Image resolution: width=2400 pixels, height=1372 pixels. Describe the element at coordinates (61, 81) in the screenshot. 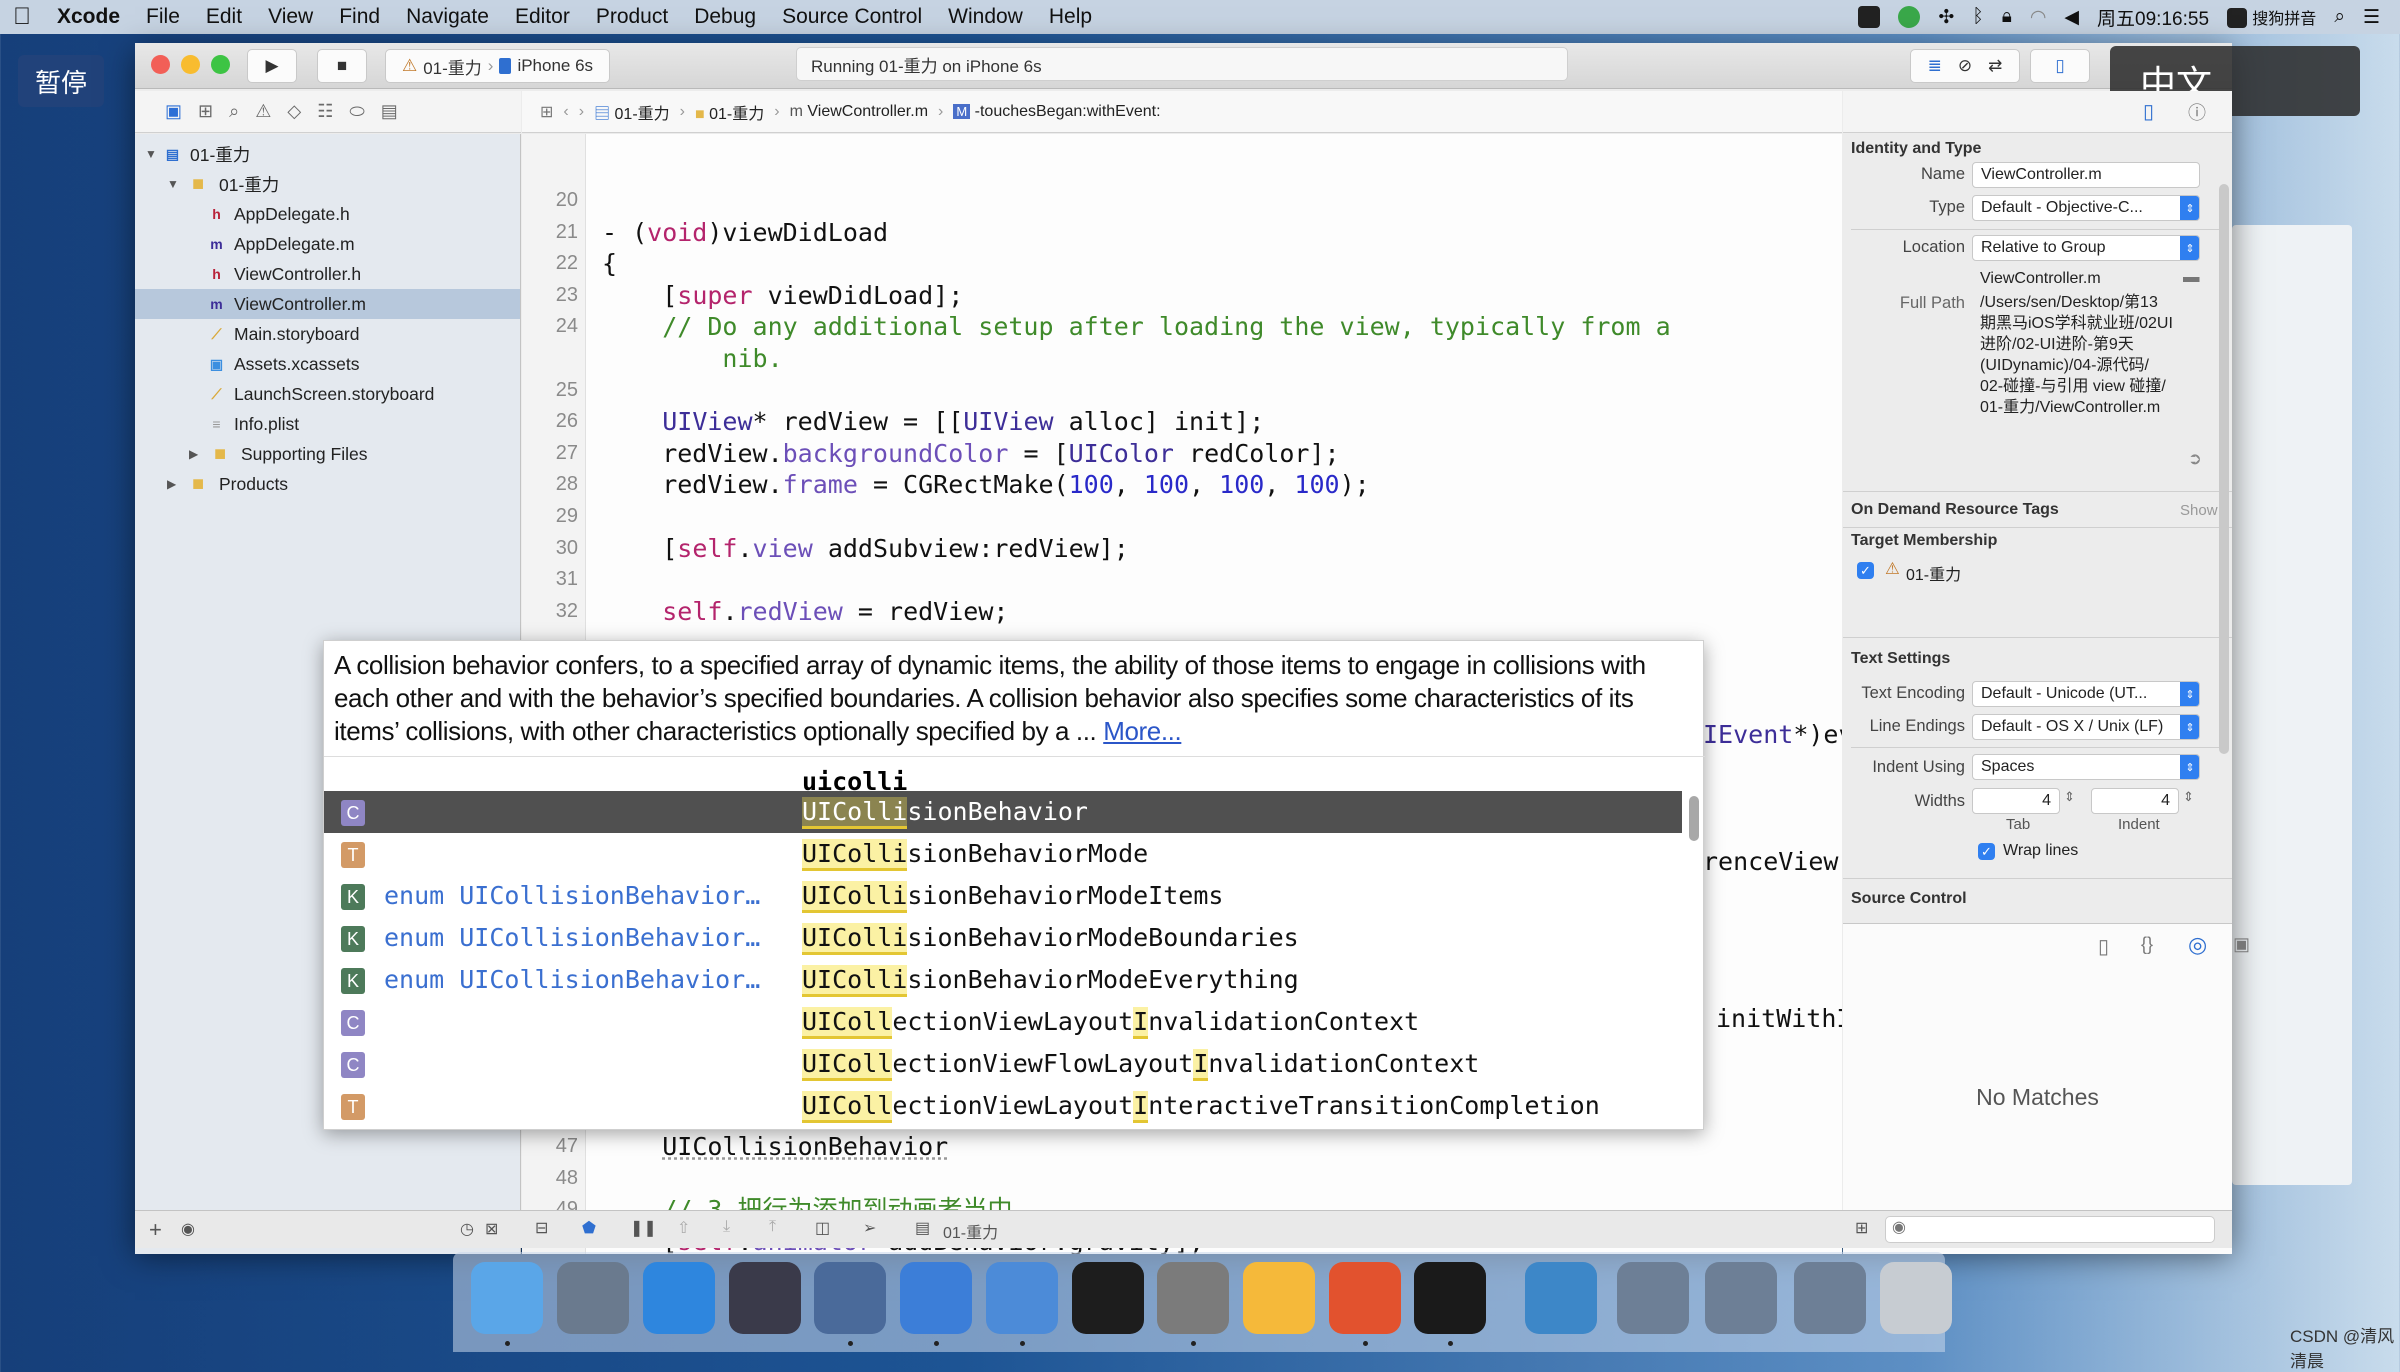

I see `pause-button: 暂停` at that location.